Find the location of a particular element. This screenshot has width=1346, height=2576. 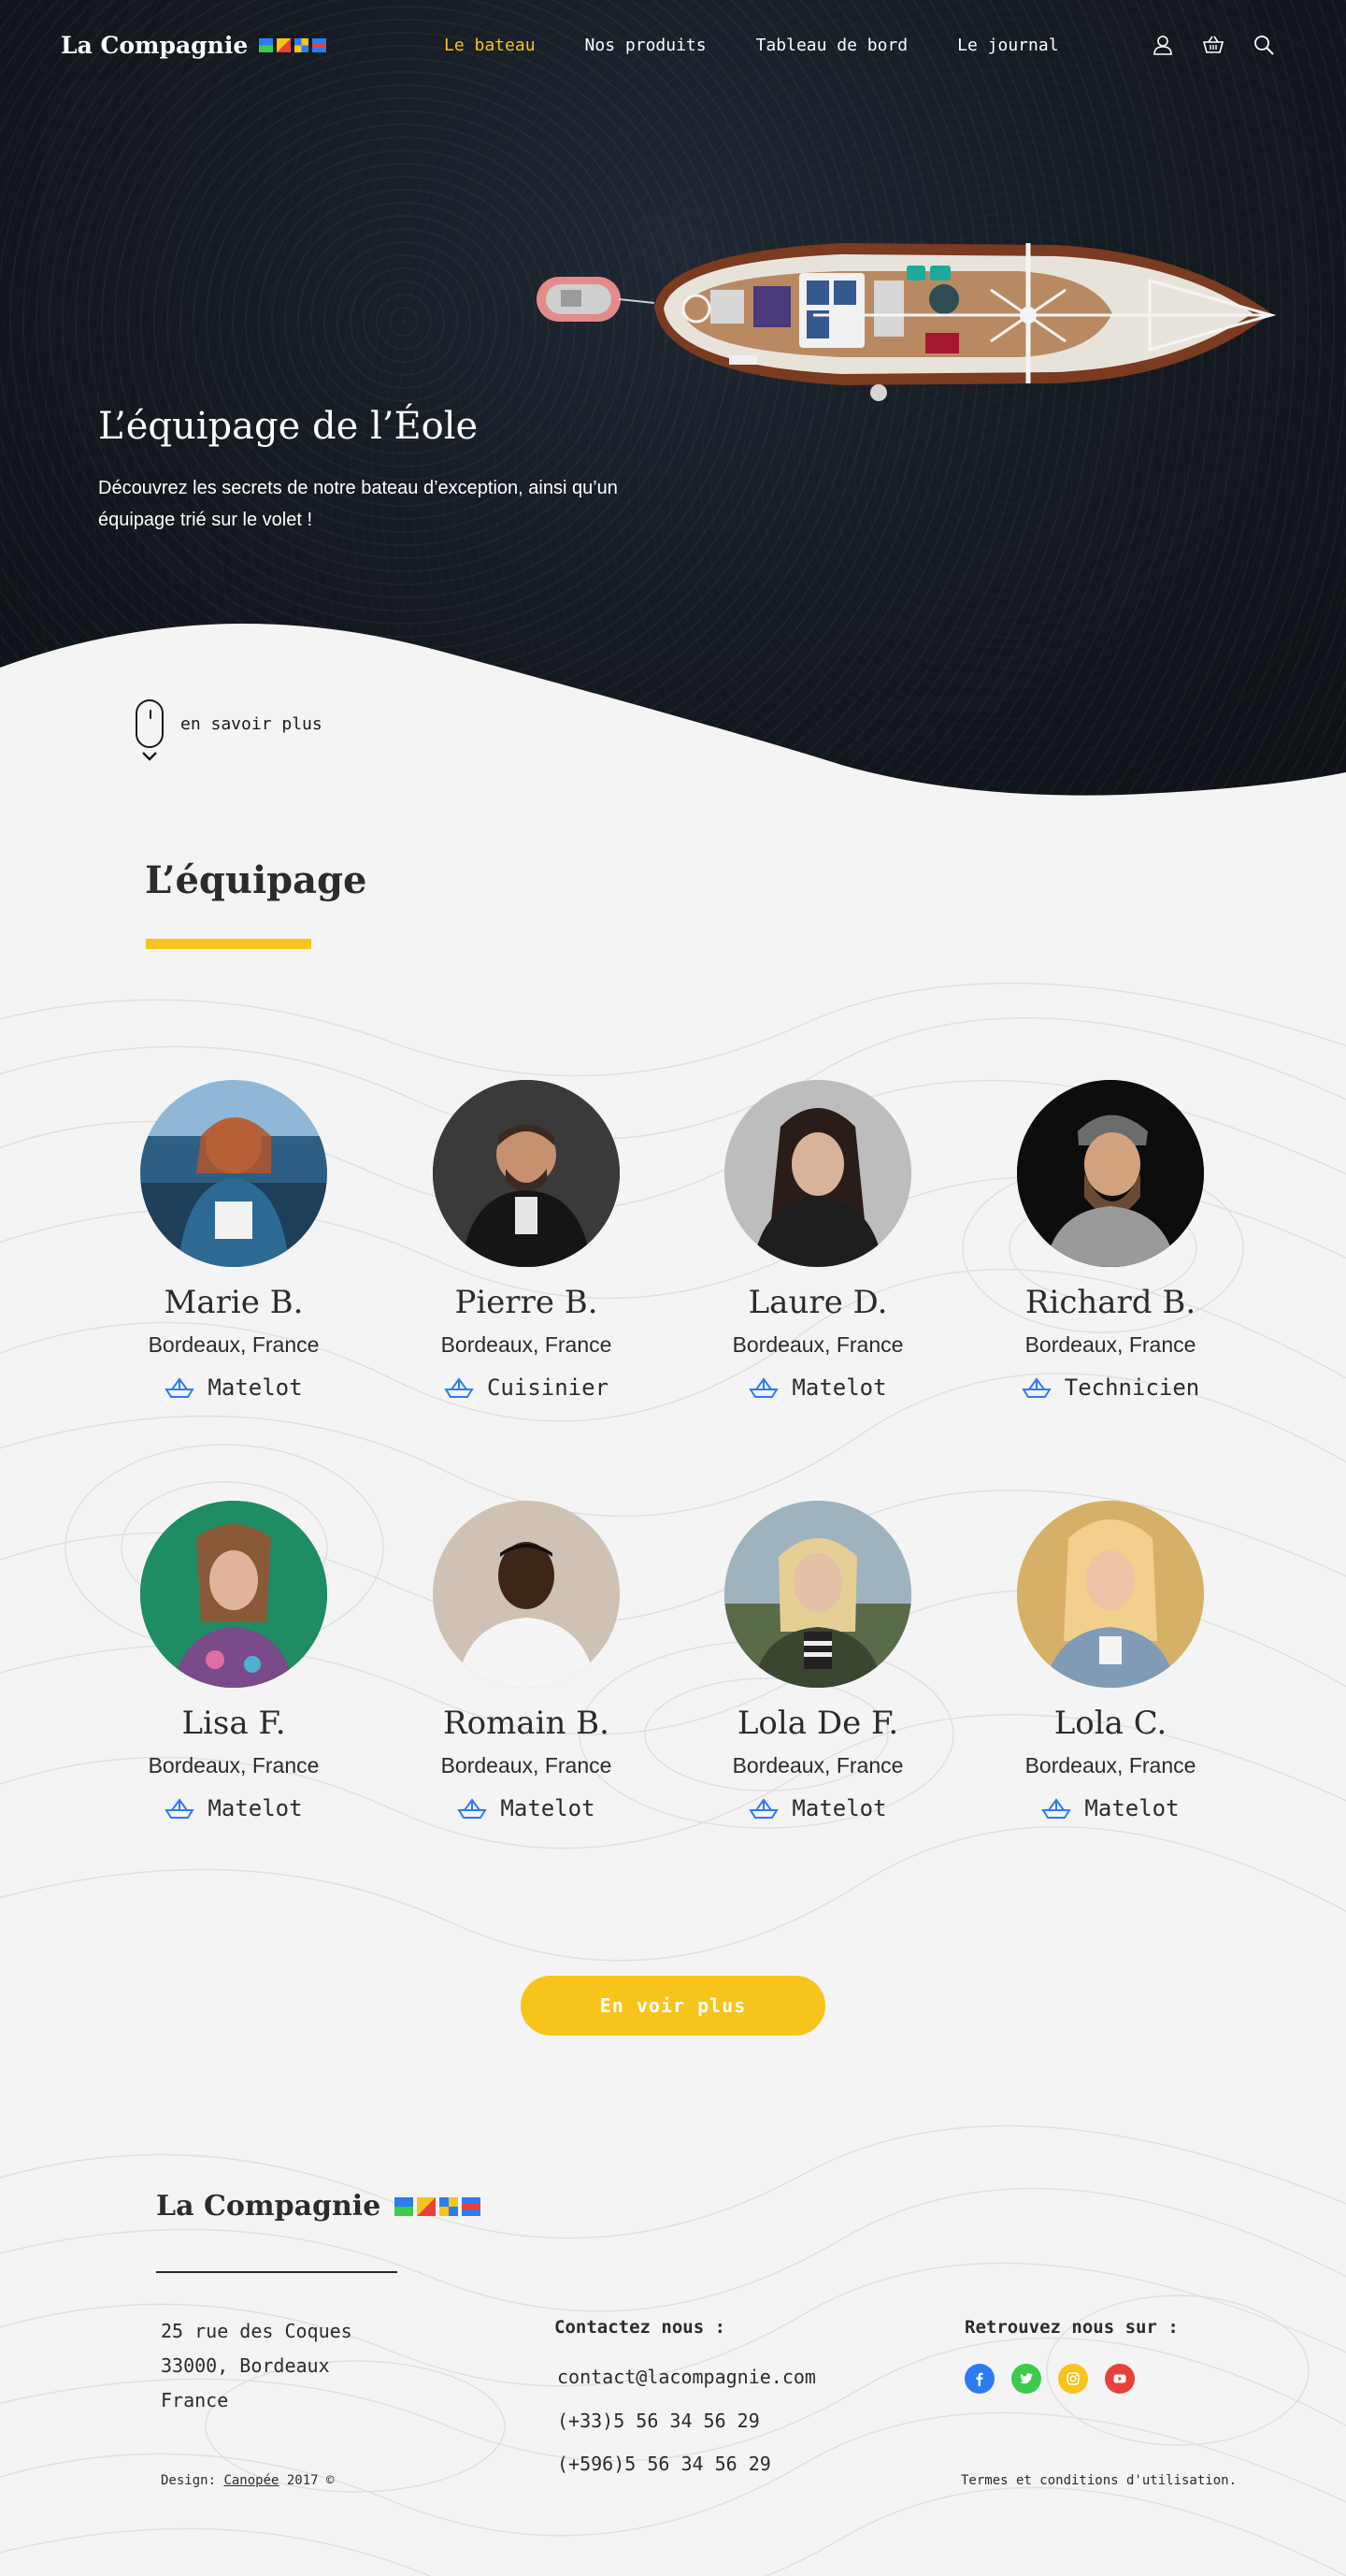

instagram-icon is located at coordinates (1073, 2379).